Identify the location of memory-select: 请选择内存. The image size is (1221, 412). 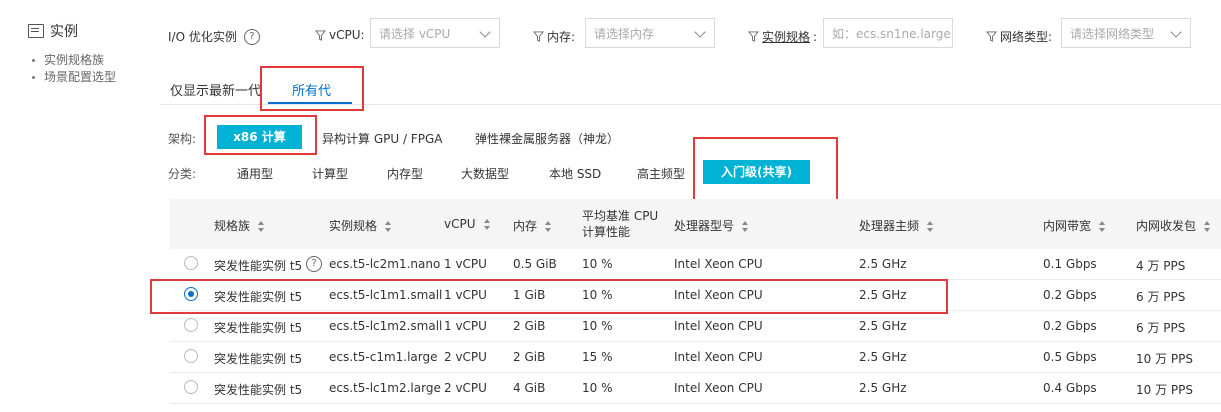
(650, 33).